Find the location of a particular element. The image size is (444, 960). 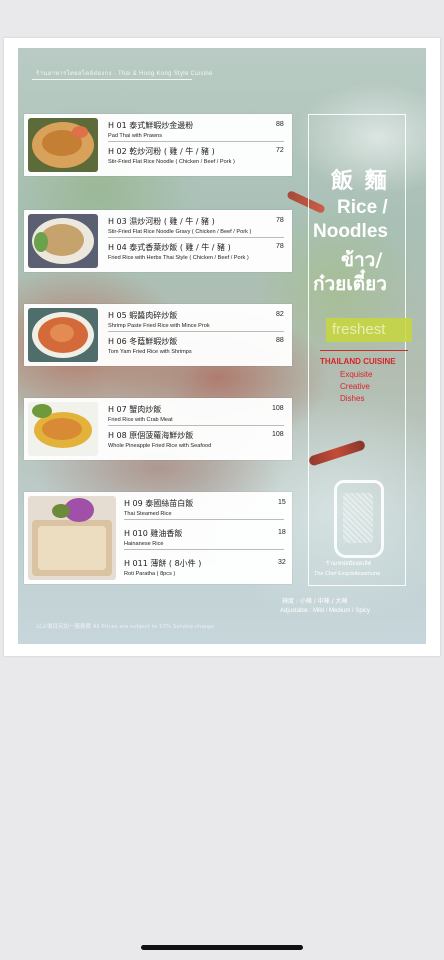

accent-divider is located at coordinates (364, 350).